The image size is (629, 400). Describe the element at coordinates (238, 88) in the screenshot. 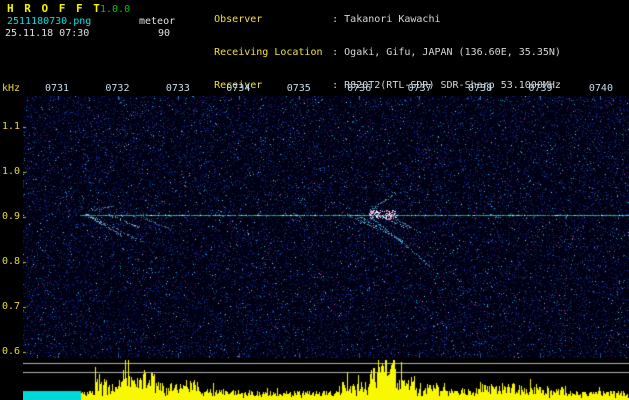

I see `time-label: 0734` at that location.